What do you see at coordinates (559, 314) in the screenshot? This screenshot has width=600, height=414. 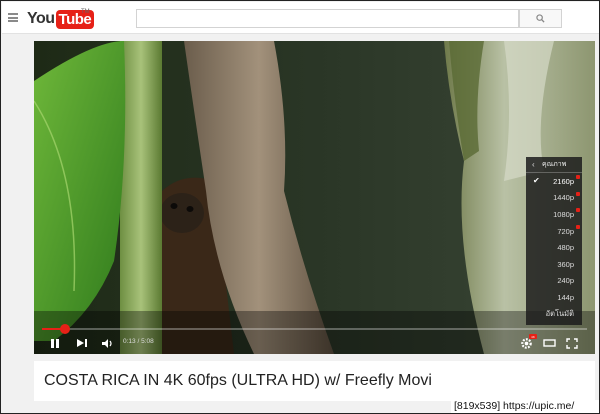 I see `quality-option-label: อัตโนมัติ` at bounding box center [559, 314].